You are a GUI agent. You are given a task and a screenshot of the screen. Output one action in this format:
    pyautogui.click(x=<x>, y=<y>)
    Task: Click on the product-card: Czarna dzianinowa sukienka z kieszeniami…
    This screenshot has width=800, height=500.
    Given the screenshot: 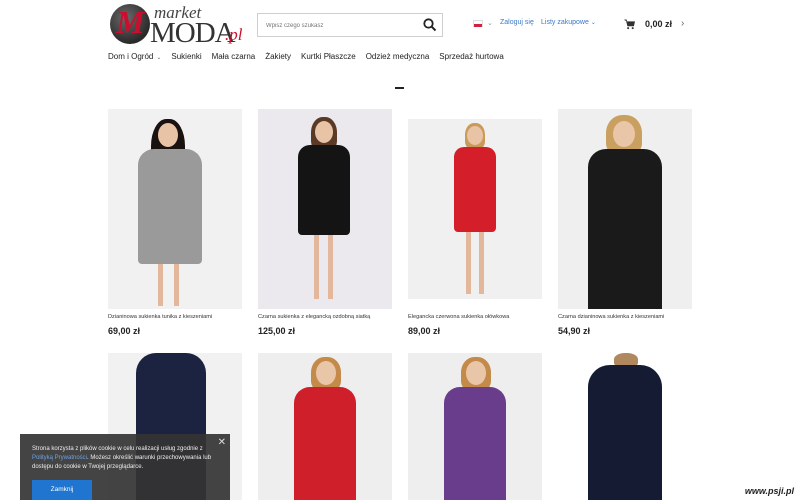 What is the action you would take?
    pyautogui.click(x=625, y=222)
    